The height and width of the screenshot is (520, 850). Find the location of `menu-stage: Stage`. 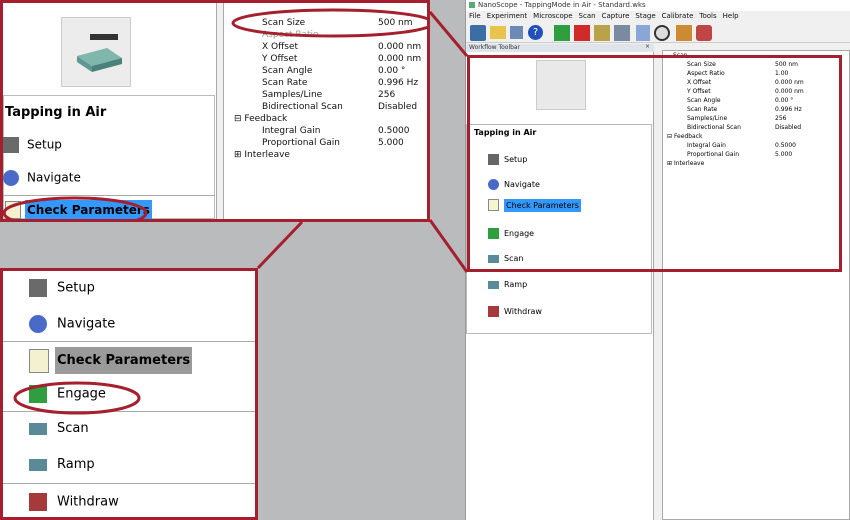

menu-stage: Stage is located at coordinates (645, 16).